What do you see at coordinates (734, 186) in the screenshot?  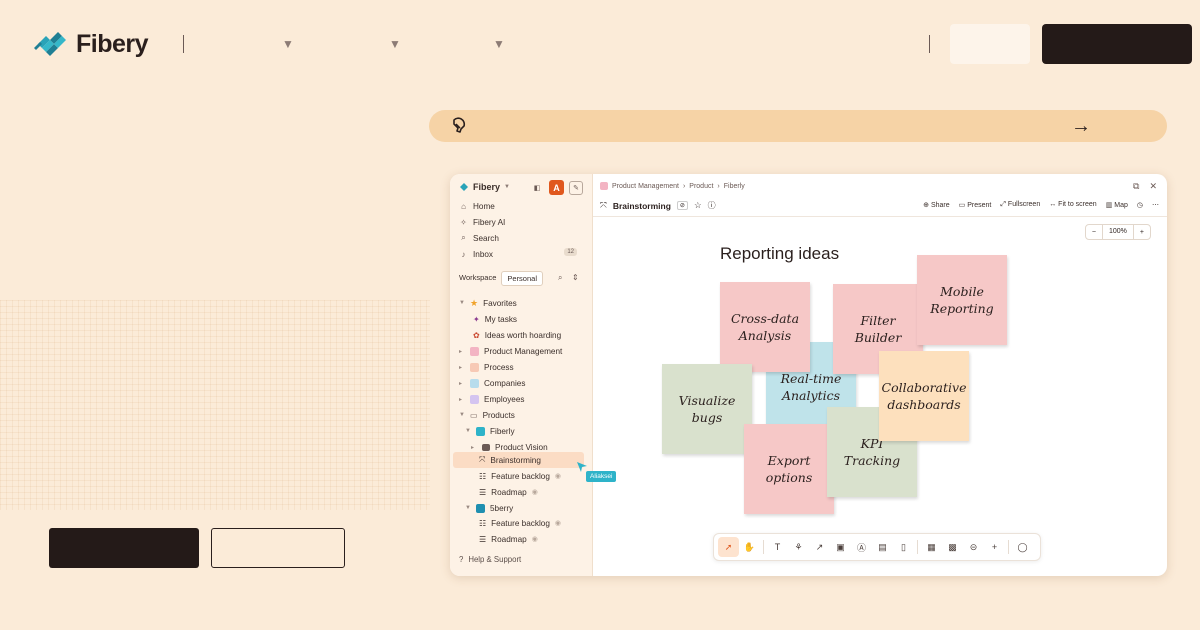 I see `breadcrumb-item: Fiberly` at bounding box center [734, 186].